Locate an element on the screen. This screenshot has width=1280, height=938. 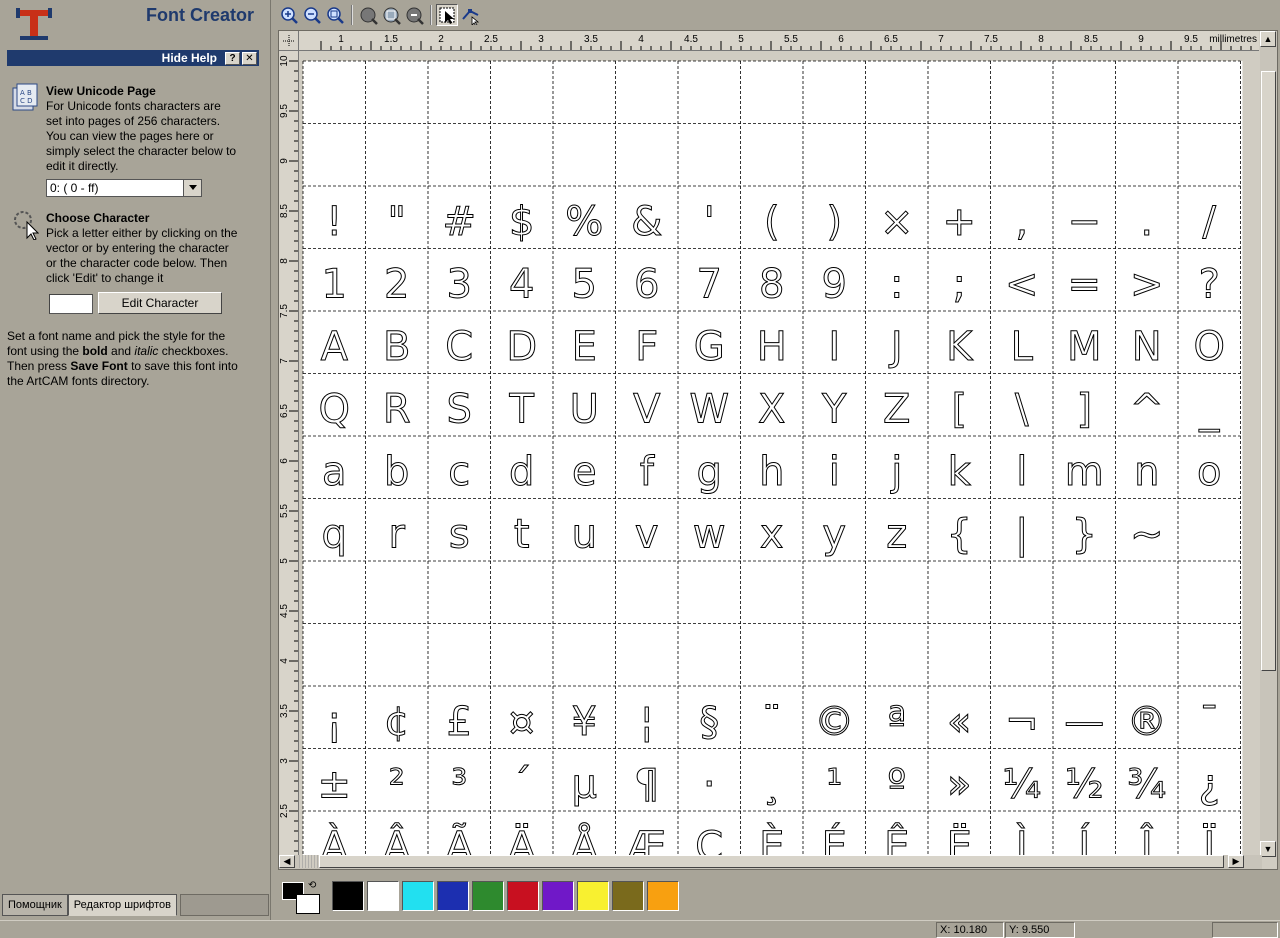
glyph-cell: Q is located at coordinates (334, 409).